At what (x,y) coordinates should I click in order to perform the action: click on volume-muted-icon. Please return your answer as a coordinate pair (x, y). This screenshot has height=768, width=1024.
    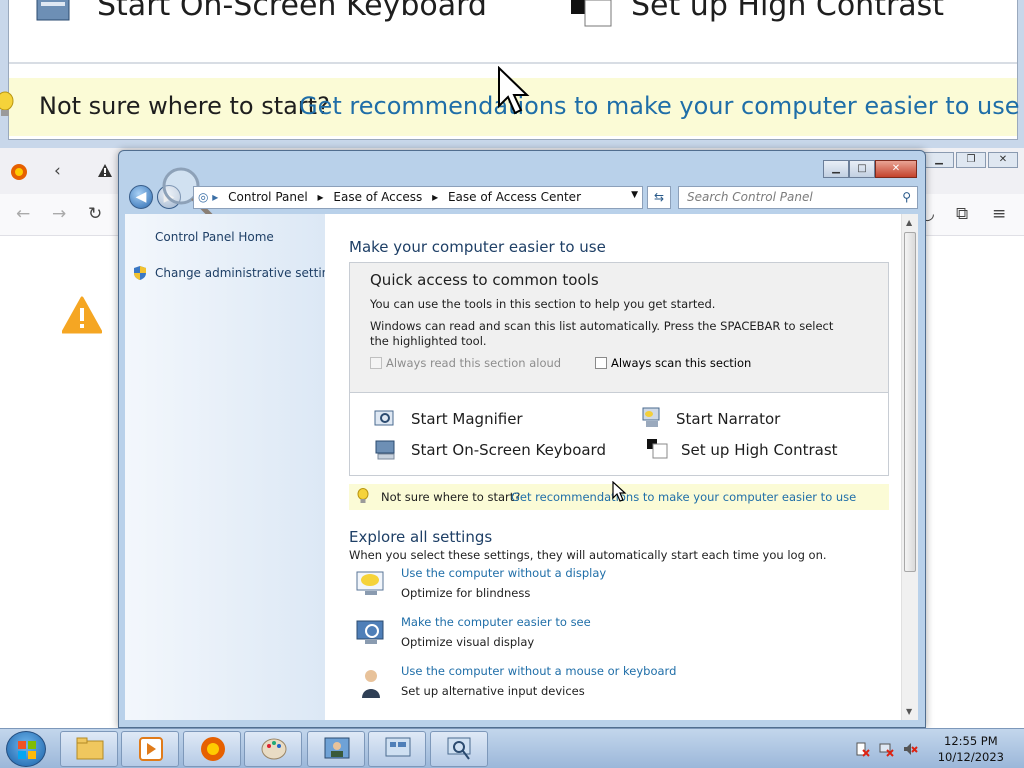
    Looking at the image, I should click on (910, 749).